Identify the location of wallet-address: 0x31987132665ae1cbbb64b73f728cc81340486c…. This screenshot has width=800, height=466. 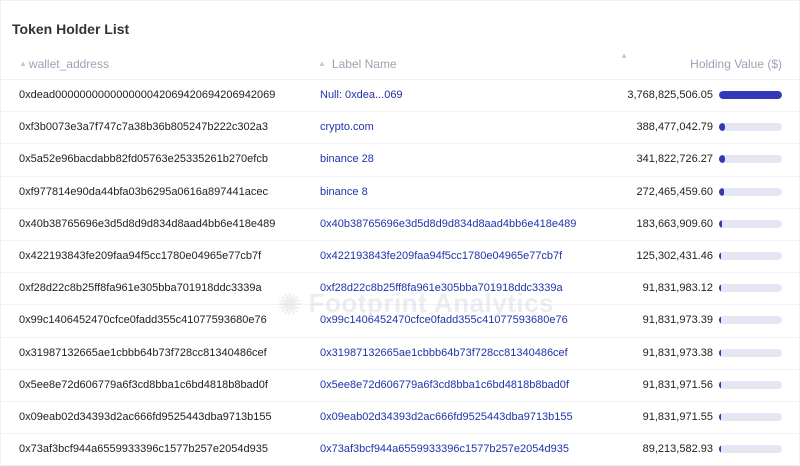
(143, 352).